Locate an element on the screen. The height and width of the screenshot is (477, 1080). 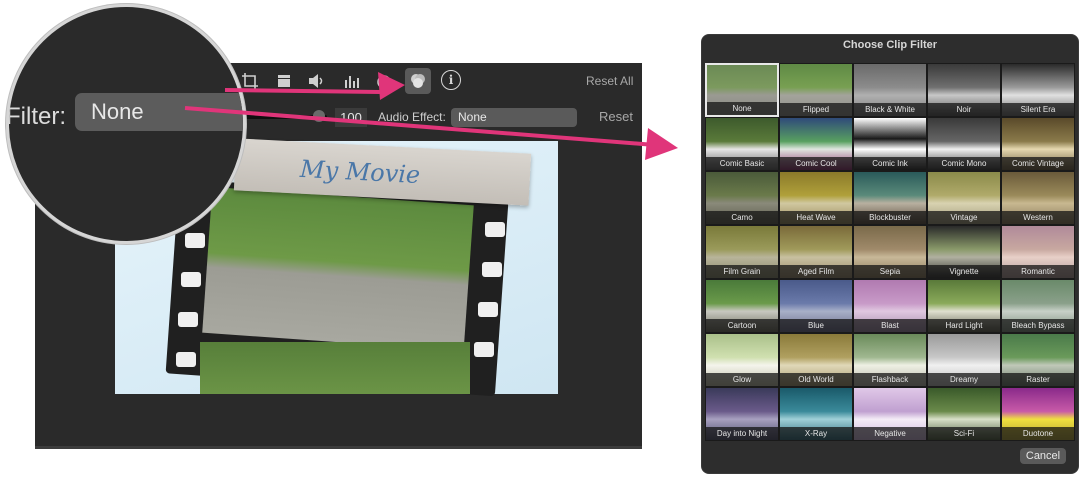
filter-option-label: X-Ray is located at coordinates (816, 433).